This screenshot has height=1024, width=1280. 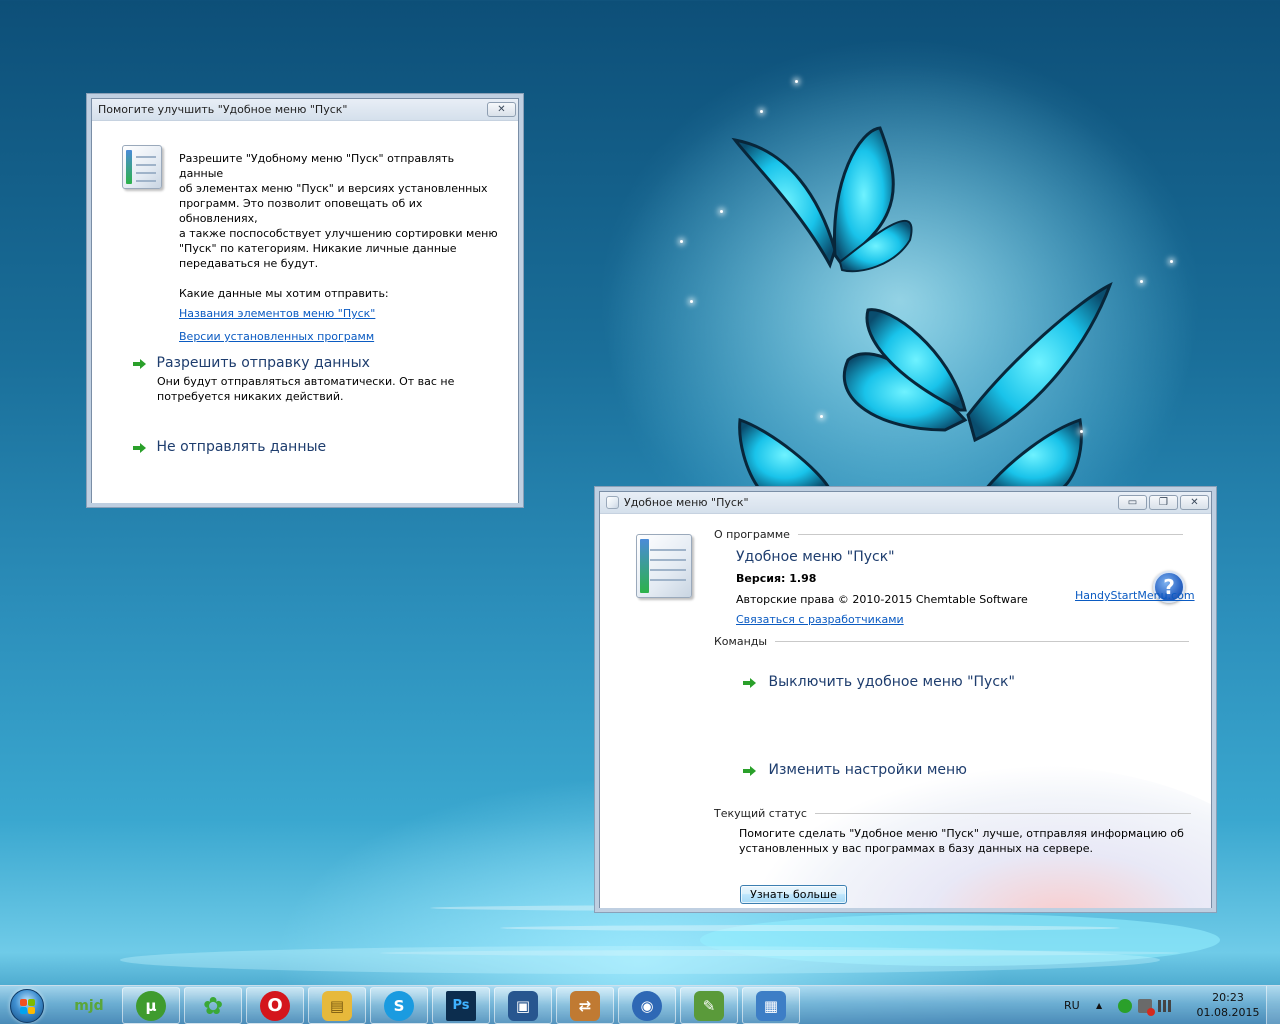 I want to click on show-hidden-icons-button: ▲, so click(x=1099, y=1005).